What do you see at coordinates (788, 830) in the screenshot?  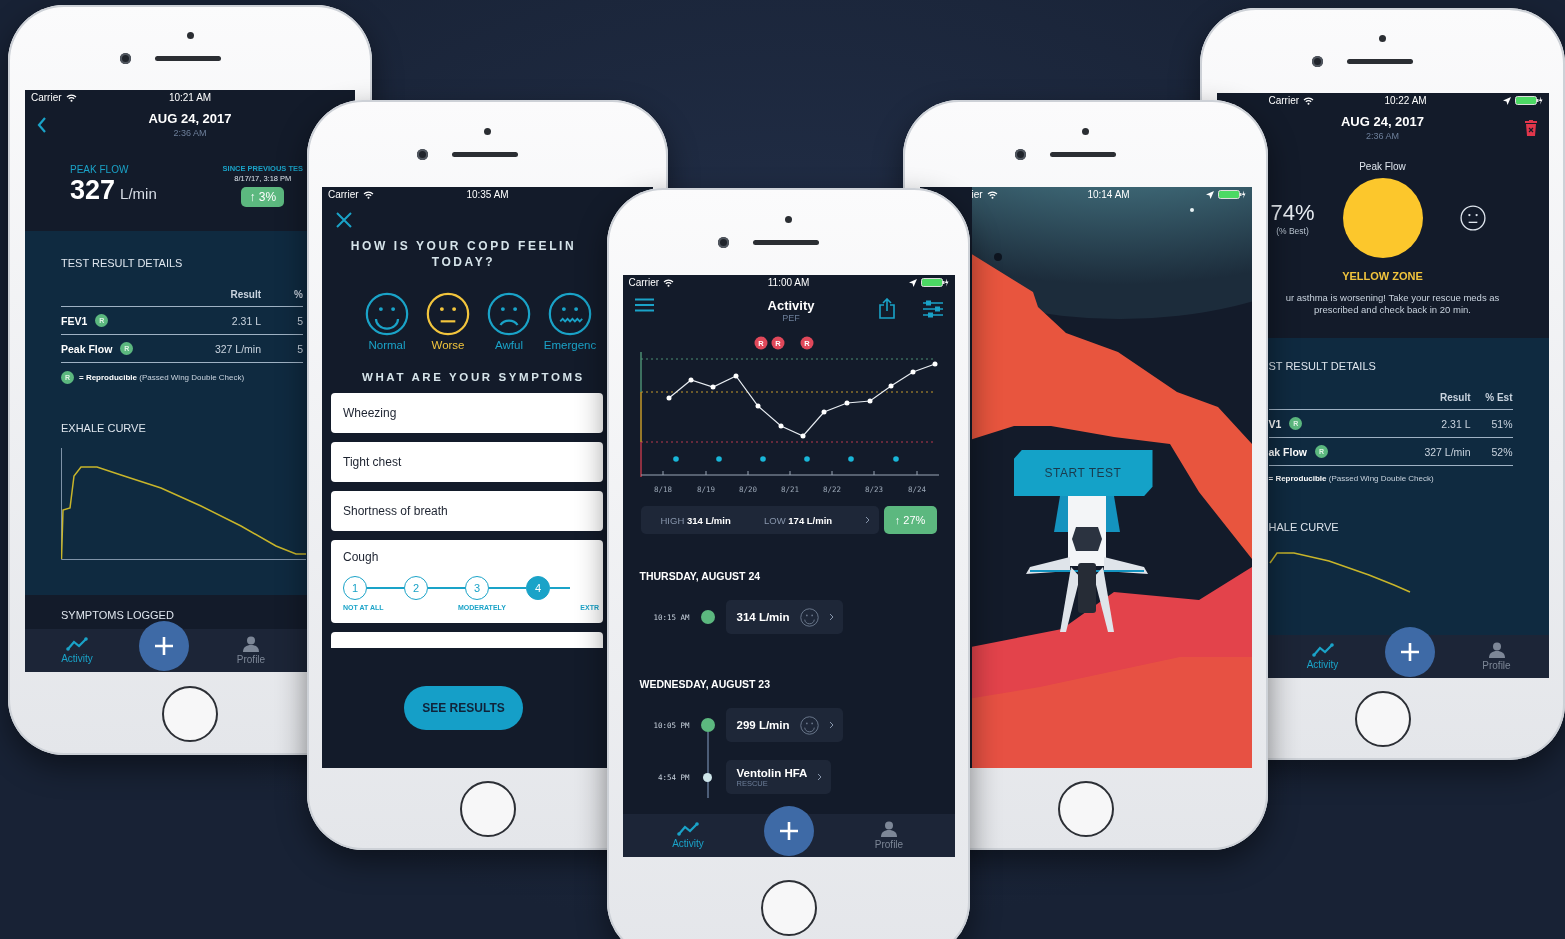 I see `plus-icon` at bounding box center [788, 830].